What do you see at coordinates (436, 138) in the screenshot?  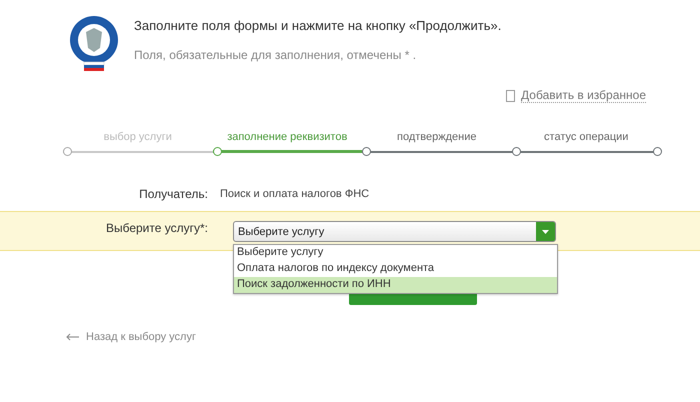 I see `step-label: подтверждение` at bounding box center [436, 138].